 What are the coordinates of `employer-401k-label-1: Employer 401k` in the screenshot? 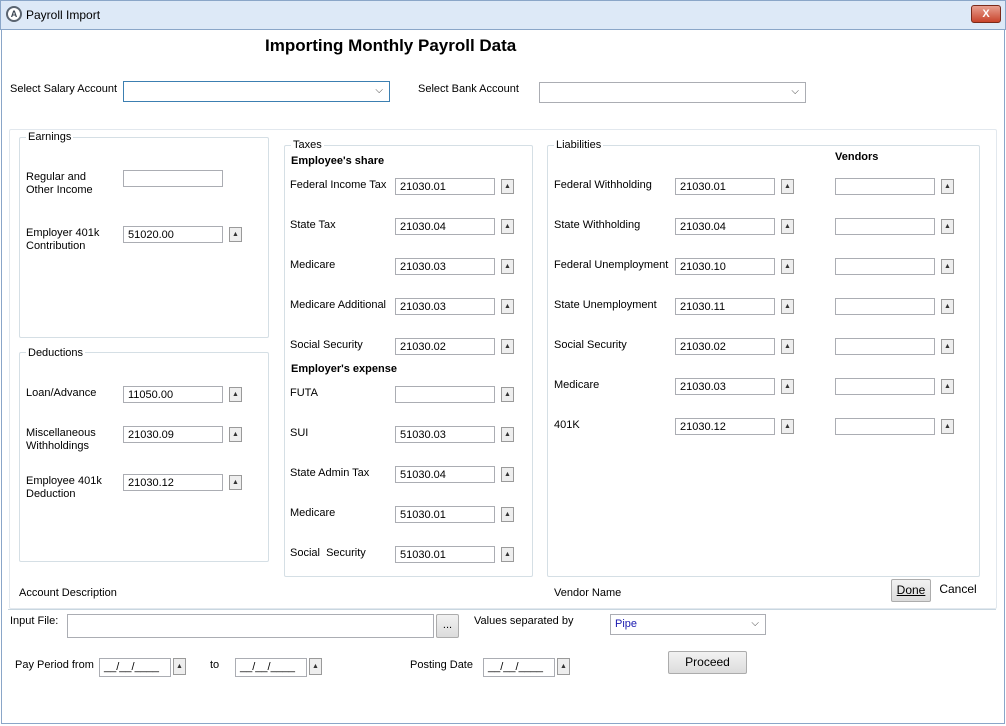 It's located at (63, 233).